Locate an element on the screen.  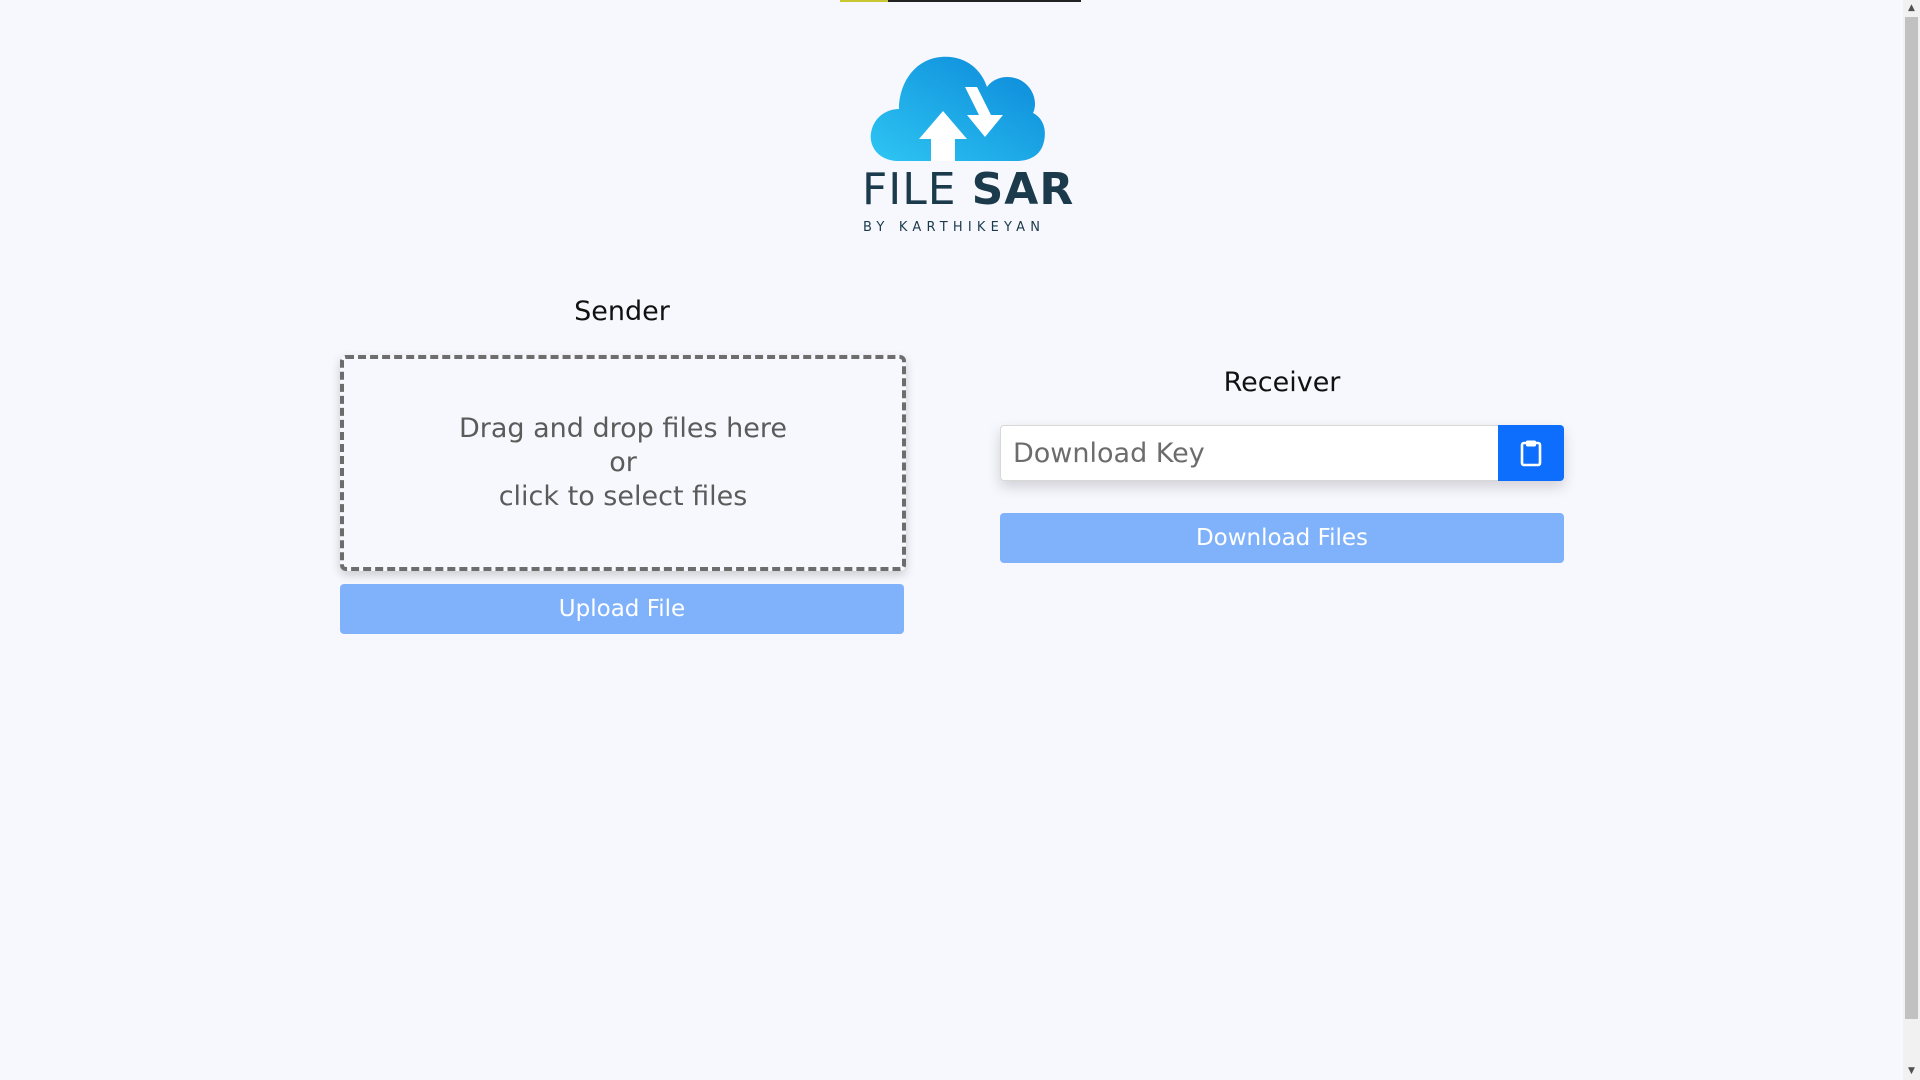
brand-name-bold: SAR is located at coordinates (1023, 189).